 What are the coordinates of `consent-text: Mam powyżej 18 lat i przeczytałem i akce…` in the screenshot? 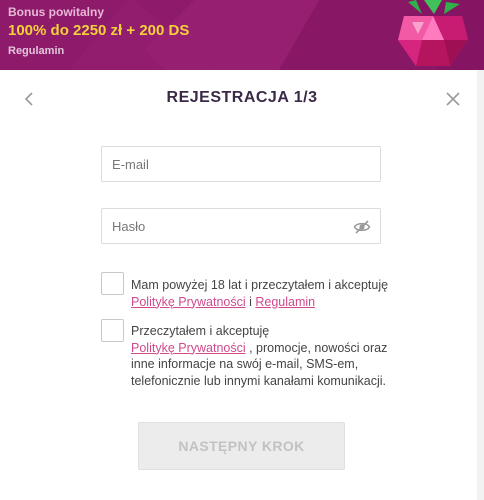 It's located at (260, 285).